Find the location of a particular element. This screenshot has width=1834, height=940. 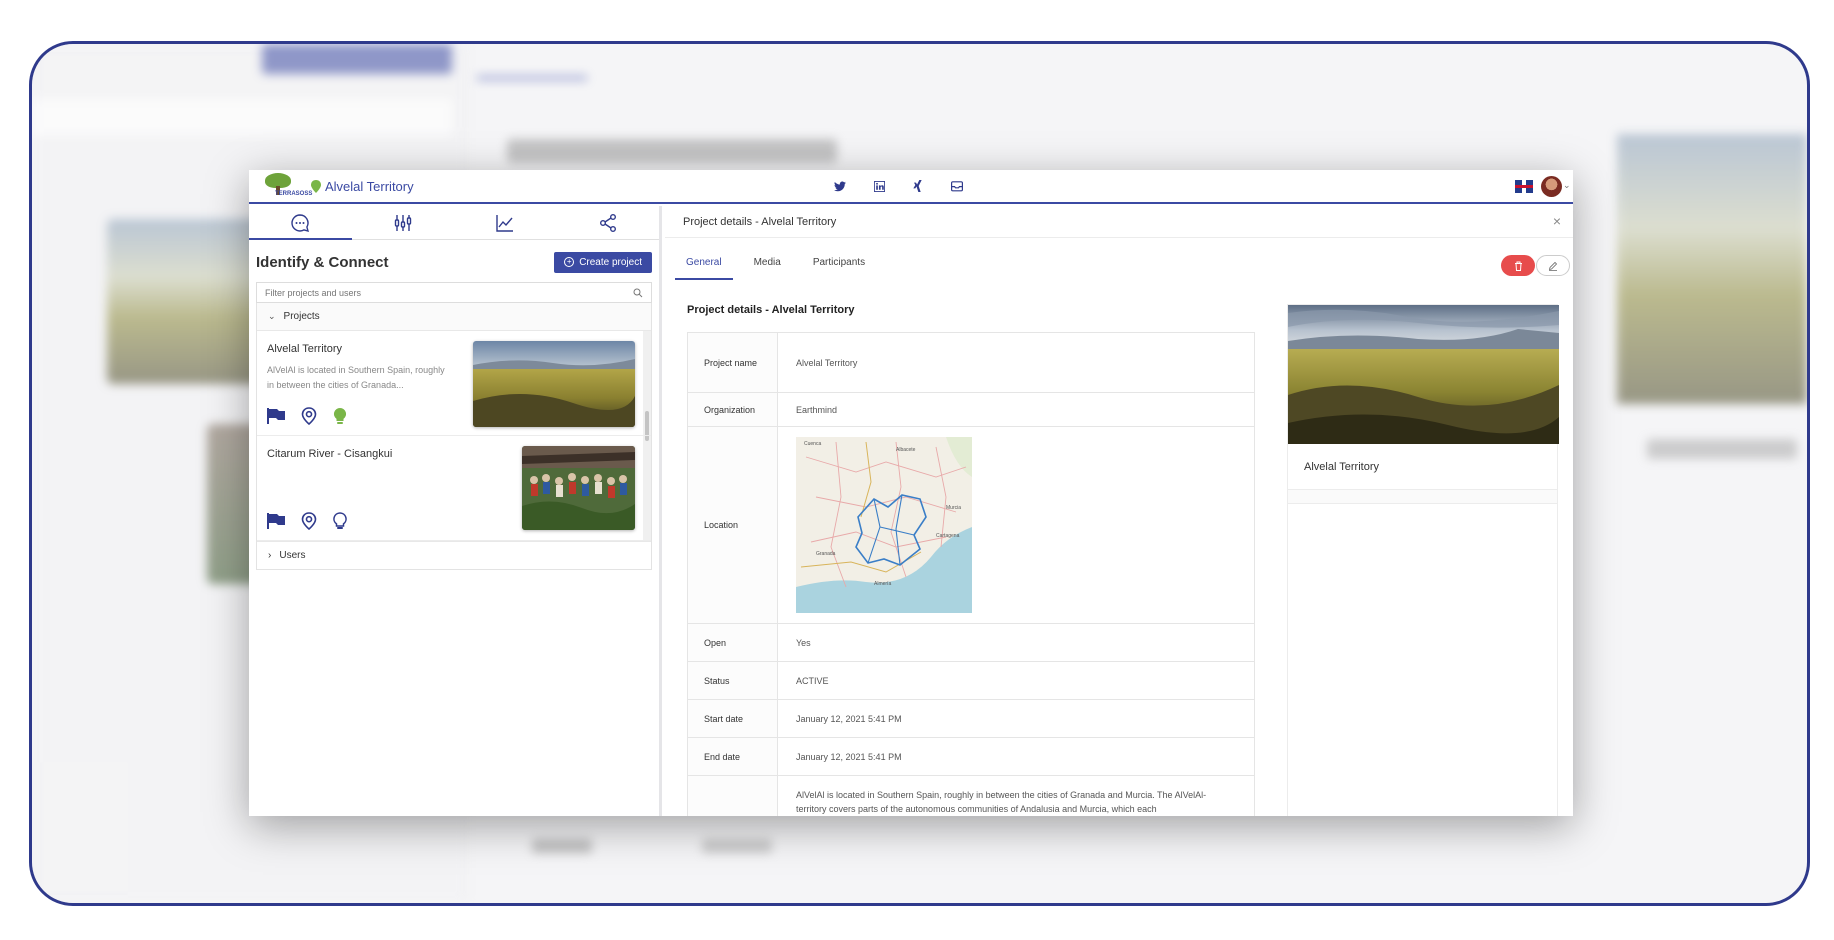

project-image-card: Alvelal Territory is located at coordinates (1423, 560).